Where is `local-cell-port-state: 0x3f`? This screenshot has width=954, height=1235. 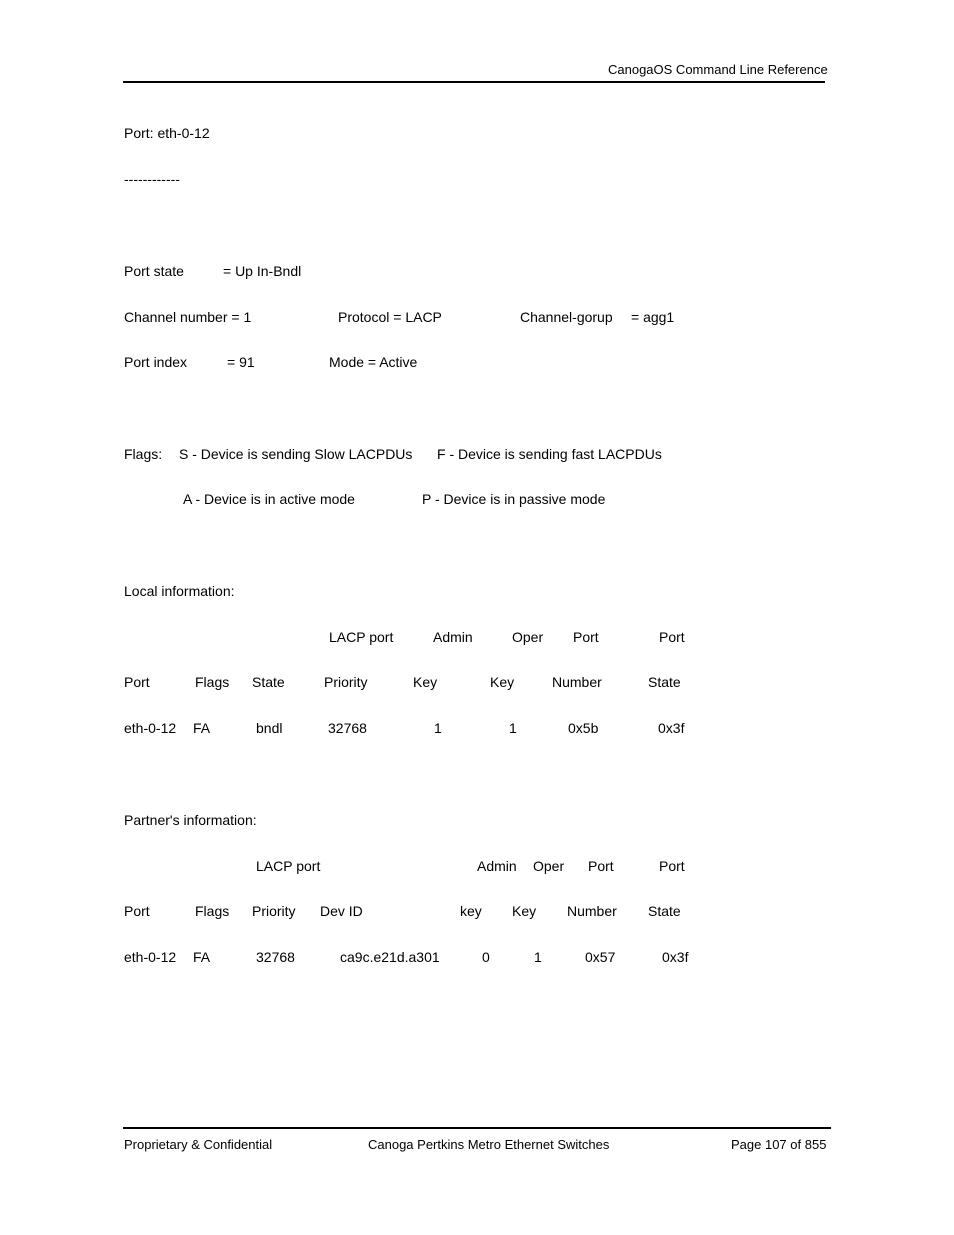
local-cell-port-state: 0x3f is located at coordinates (671, 728).